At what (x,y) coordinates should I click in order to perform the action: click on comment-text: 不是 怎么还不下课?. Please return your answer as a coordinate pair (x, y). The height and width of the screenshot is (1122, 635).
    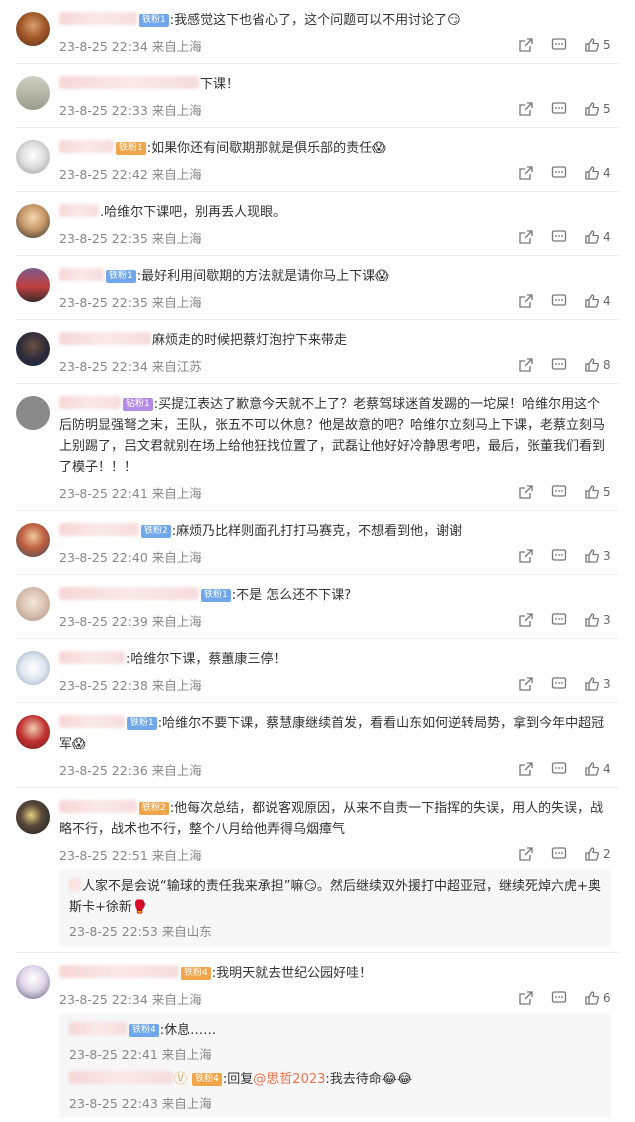
    Looking at the image, I should click on (294, 595).